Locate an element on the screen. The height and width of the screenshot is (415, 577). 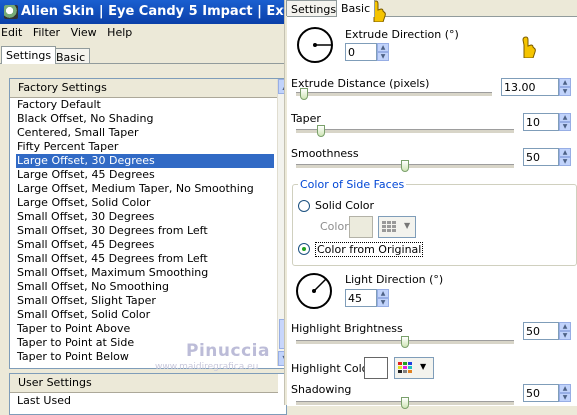
highlight-brightness-slider-knob is located at coordinates (405, 342).